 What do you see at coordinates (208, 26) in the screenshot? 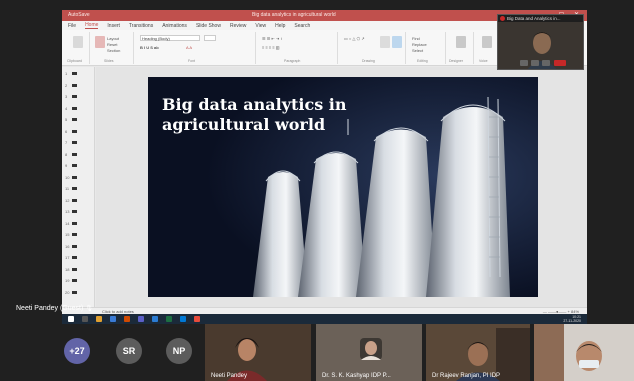
I see `tab-slide-show: Slide Show` at bounding box center [208, 26].